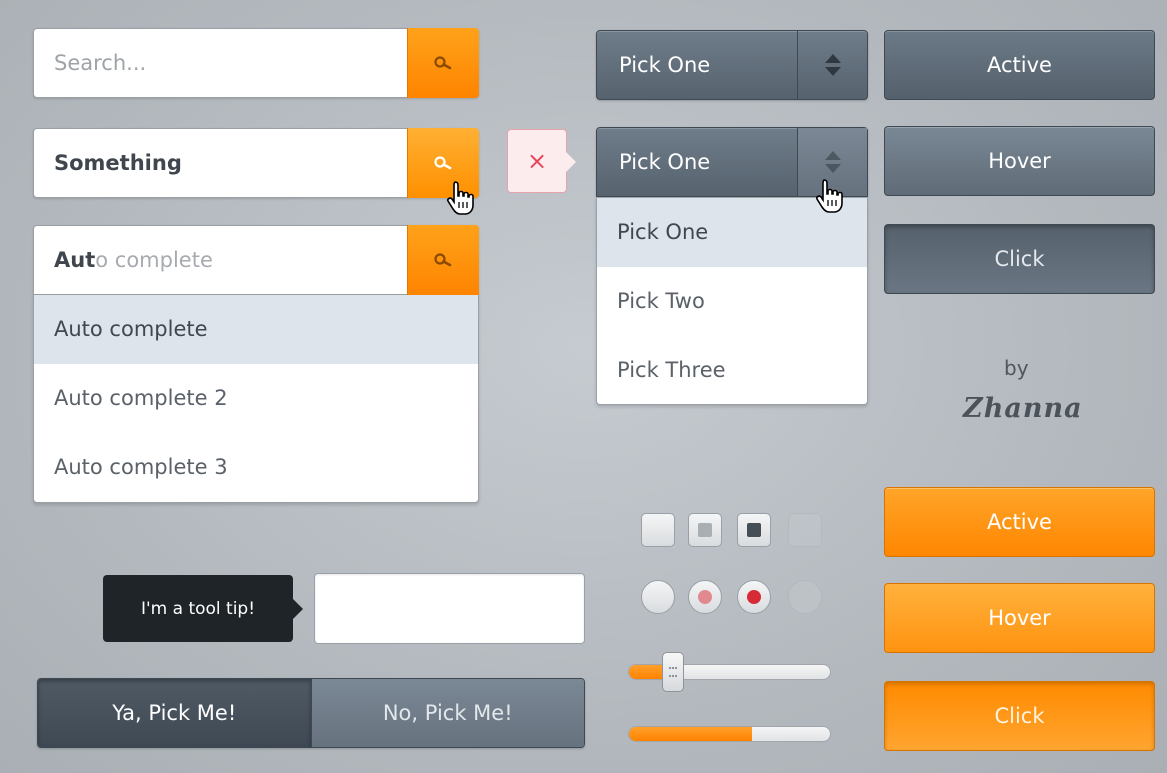 Image resolution: width=1167 pixels, height=773 pixels. I want to click on orange-active-button: Active, so click(1019, 522).